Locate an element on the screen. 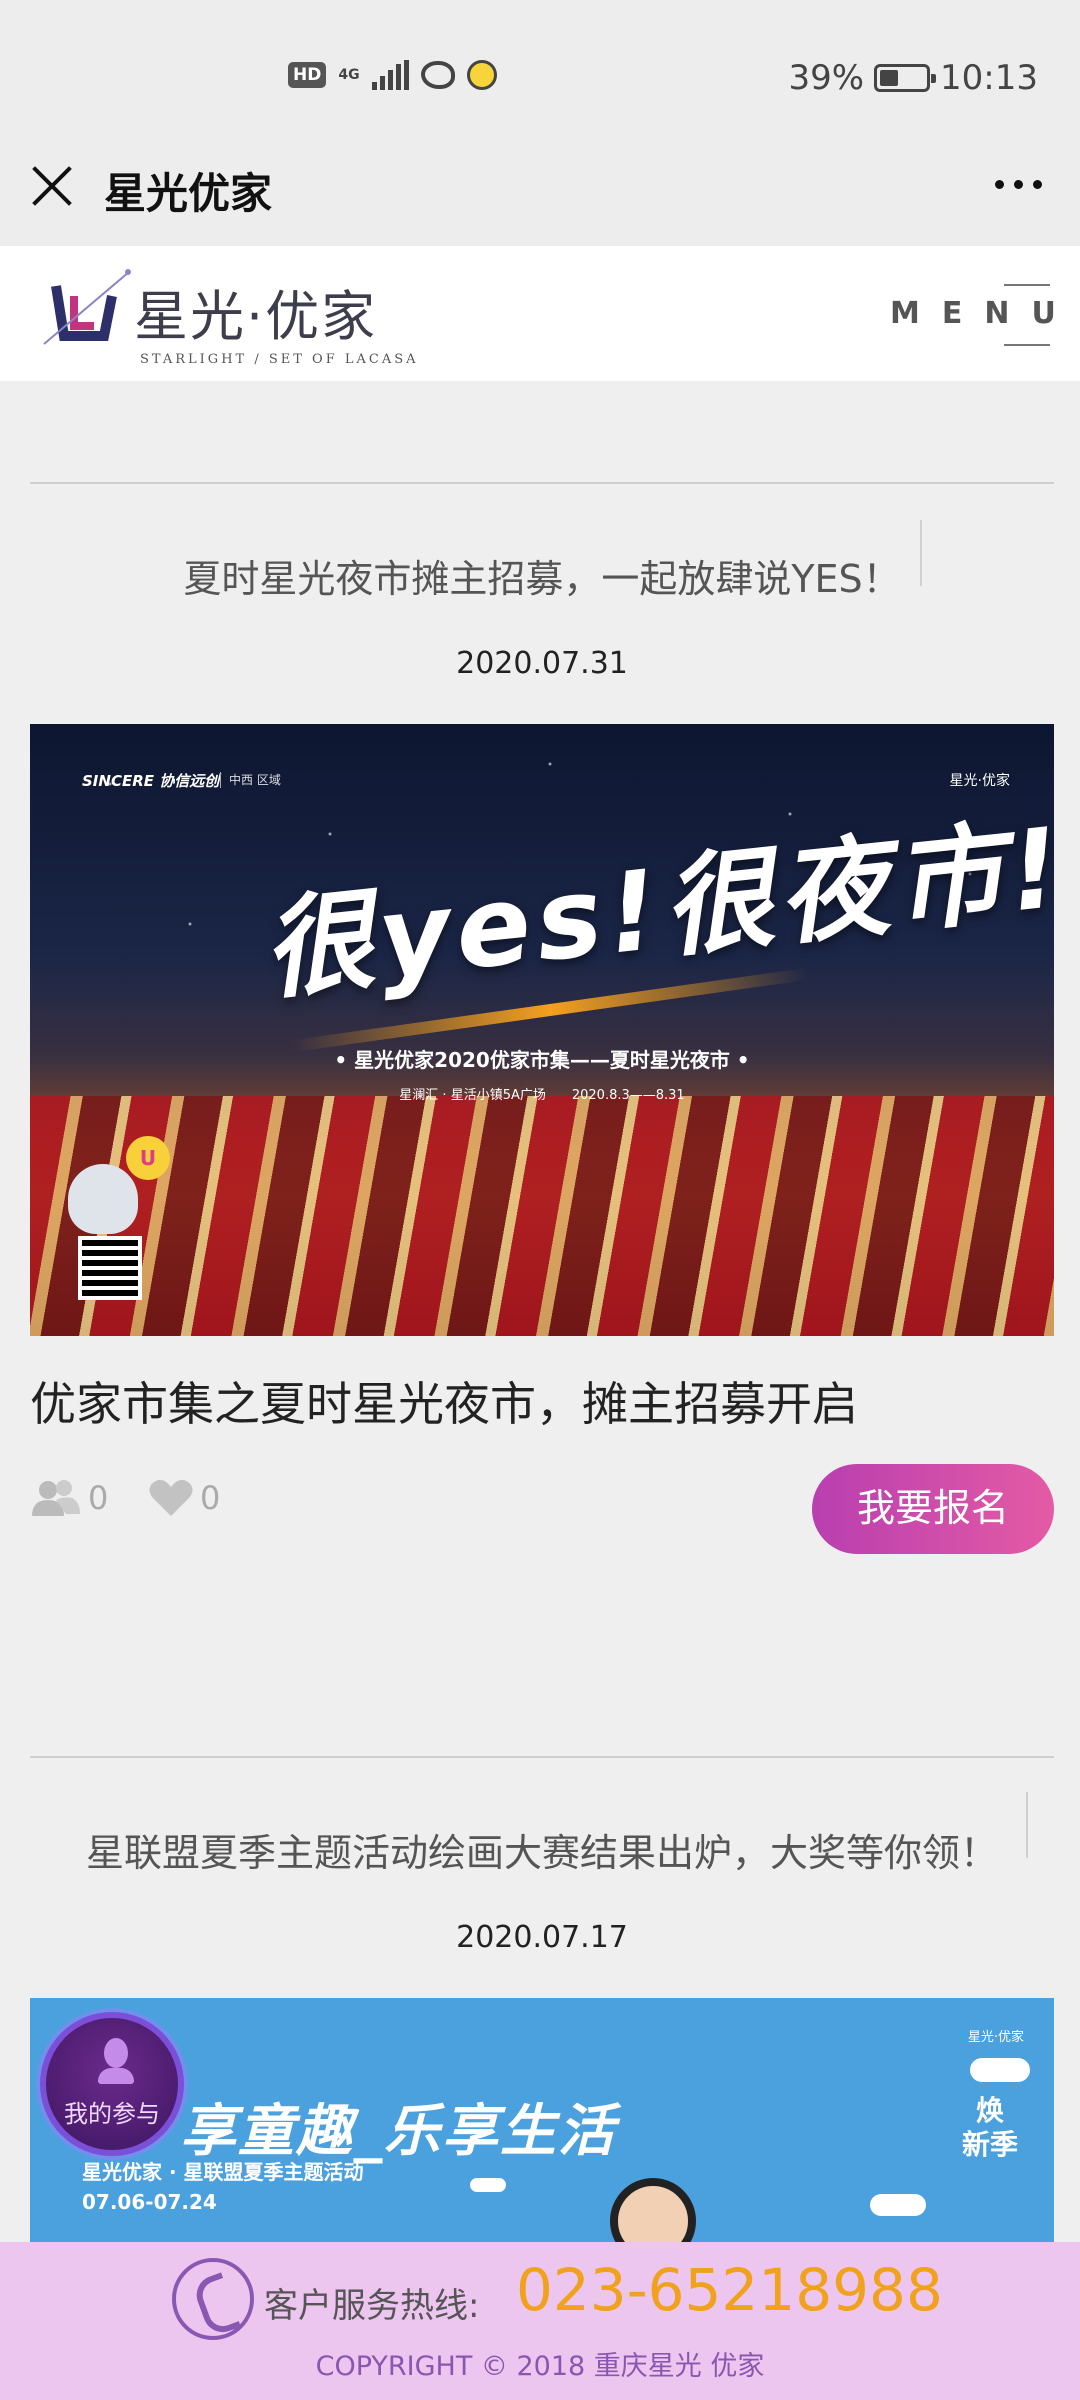 The image size is (1080, 2400). mascot-icon is located at coordinates (103, 1199).